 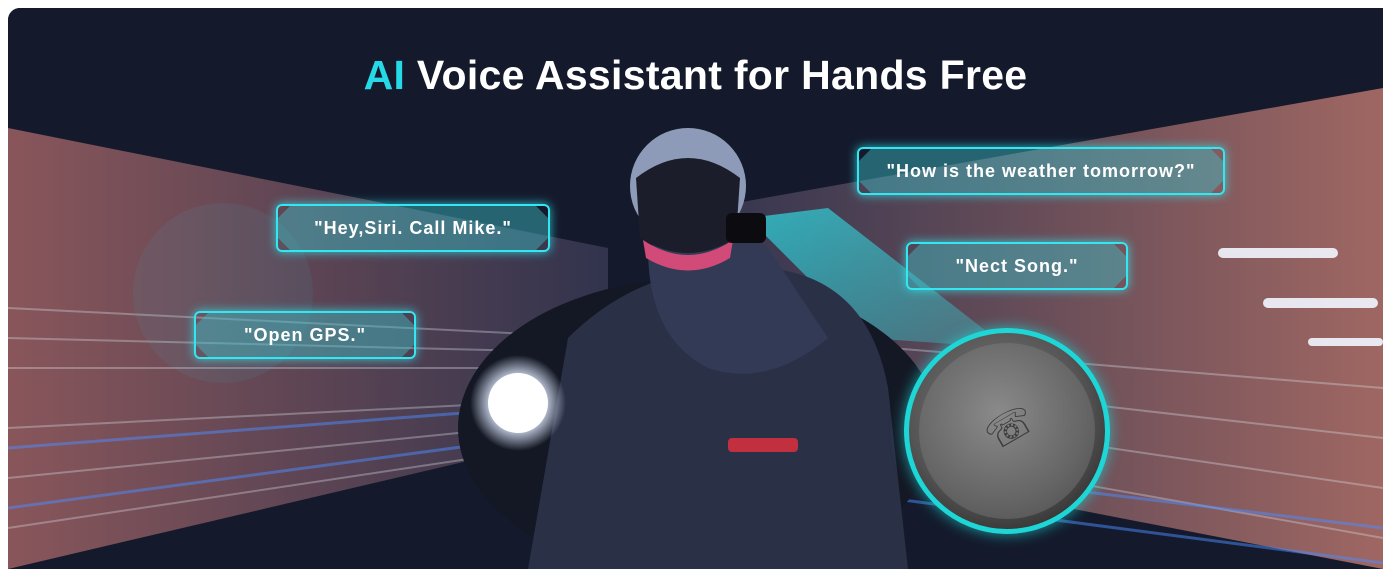 I want to click on title-rest: Voice Assistant for Hands Free, so click(x=716, y=75).